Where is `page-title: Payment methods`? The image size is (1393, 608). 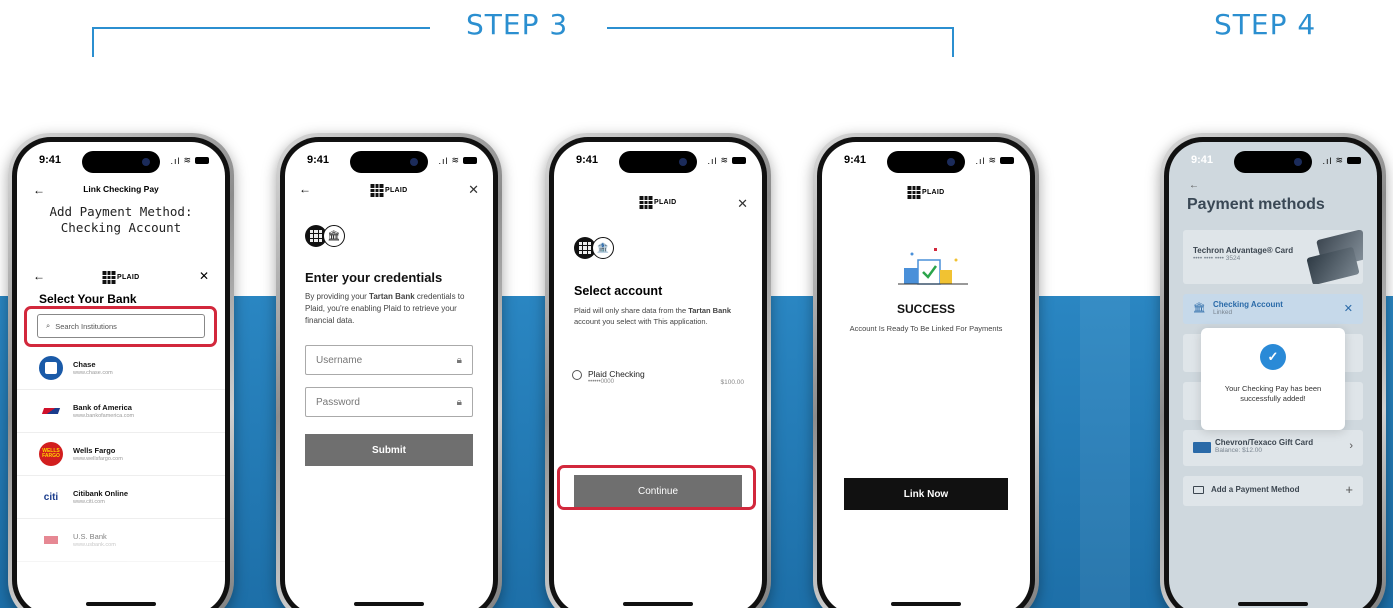
page-title: Payment methods is located at coordinates (1256, 204).